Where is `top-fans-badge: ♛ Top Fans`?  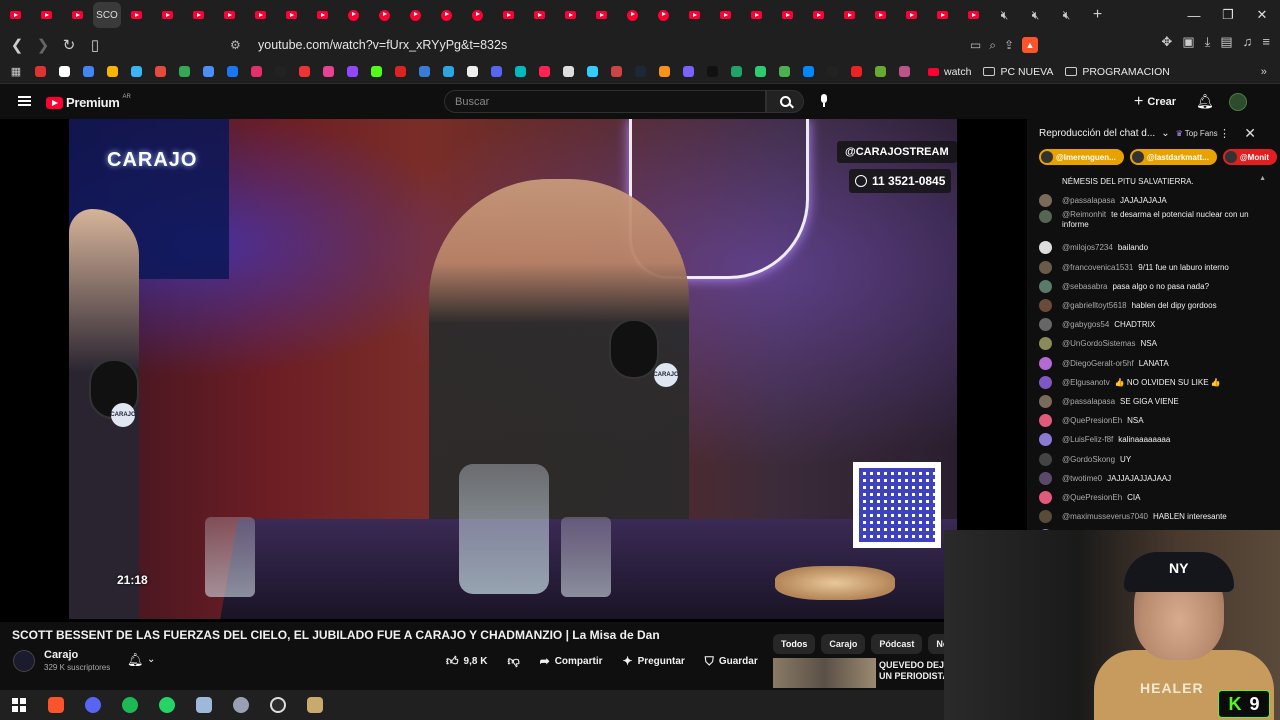
top-fans-badge: ♛ Top Fans is located at coordinates (1197, 133).